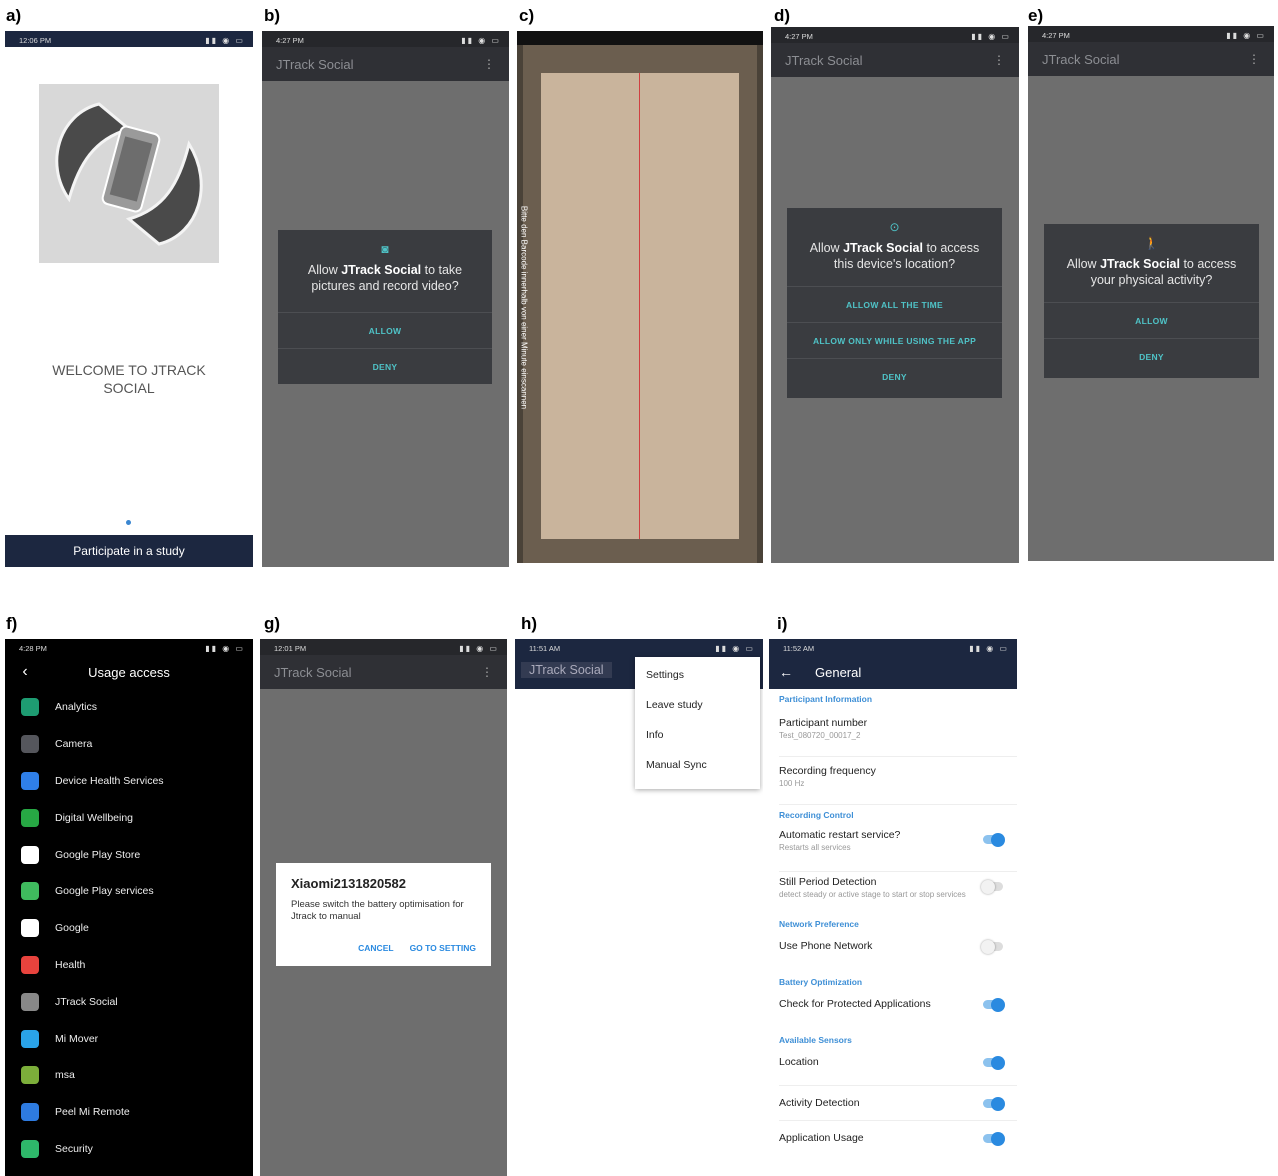 This screenshot has width=1278, height=1176. What do you see at coordinates (129, 551) in the screenshot?
I see `participate-button: Participate in a study` at bounding box center [129, 551].